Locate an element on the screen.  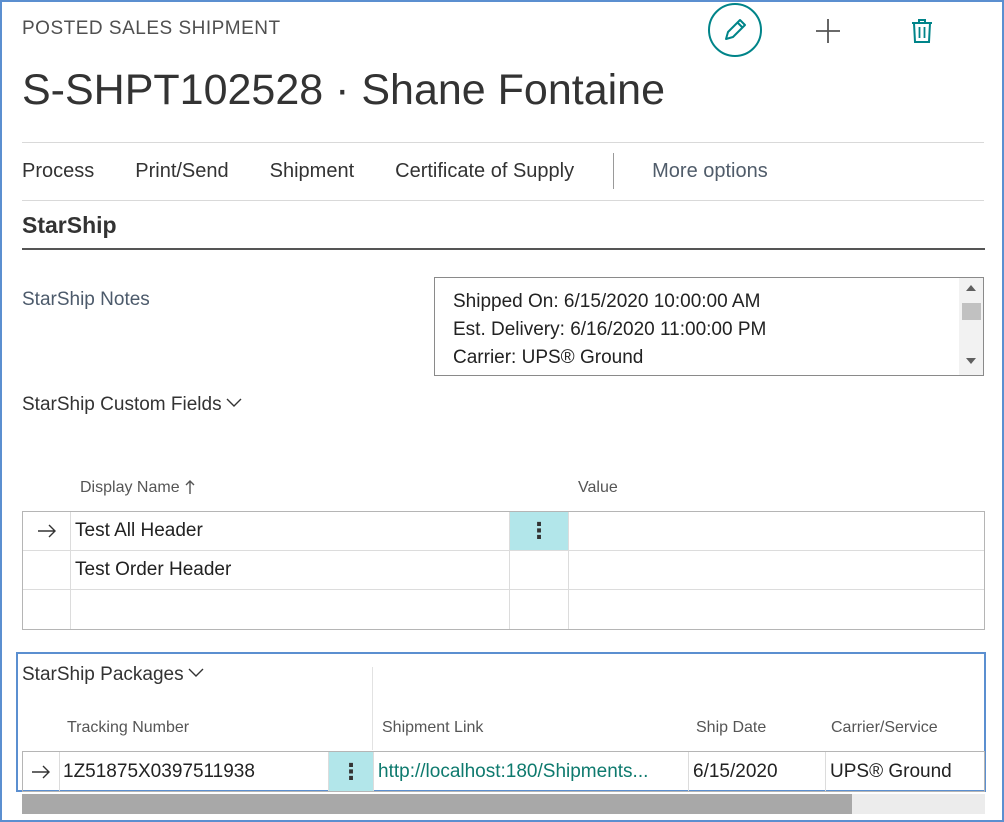
display-name-cell: Test Order Header is located at coordinates (290, 570).